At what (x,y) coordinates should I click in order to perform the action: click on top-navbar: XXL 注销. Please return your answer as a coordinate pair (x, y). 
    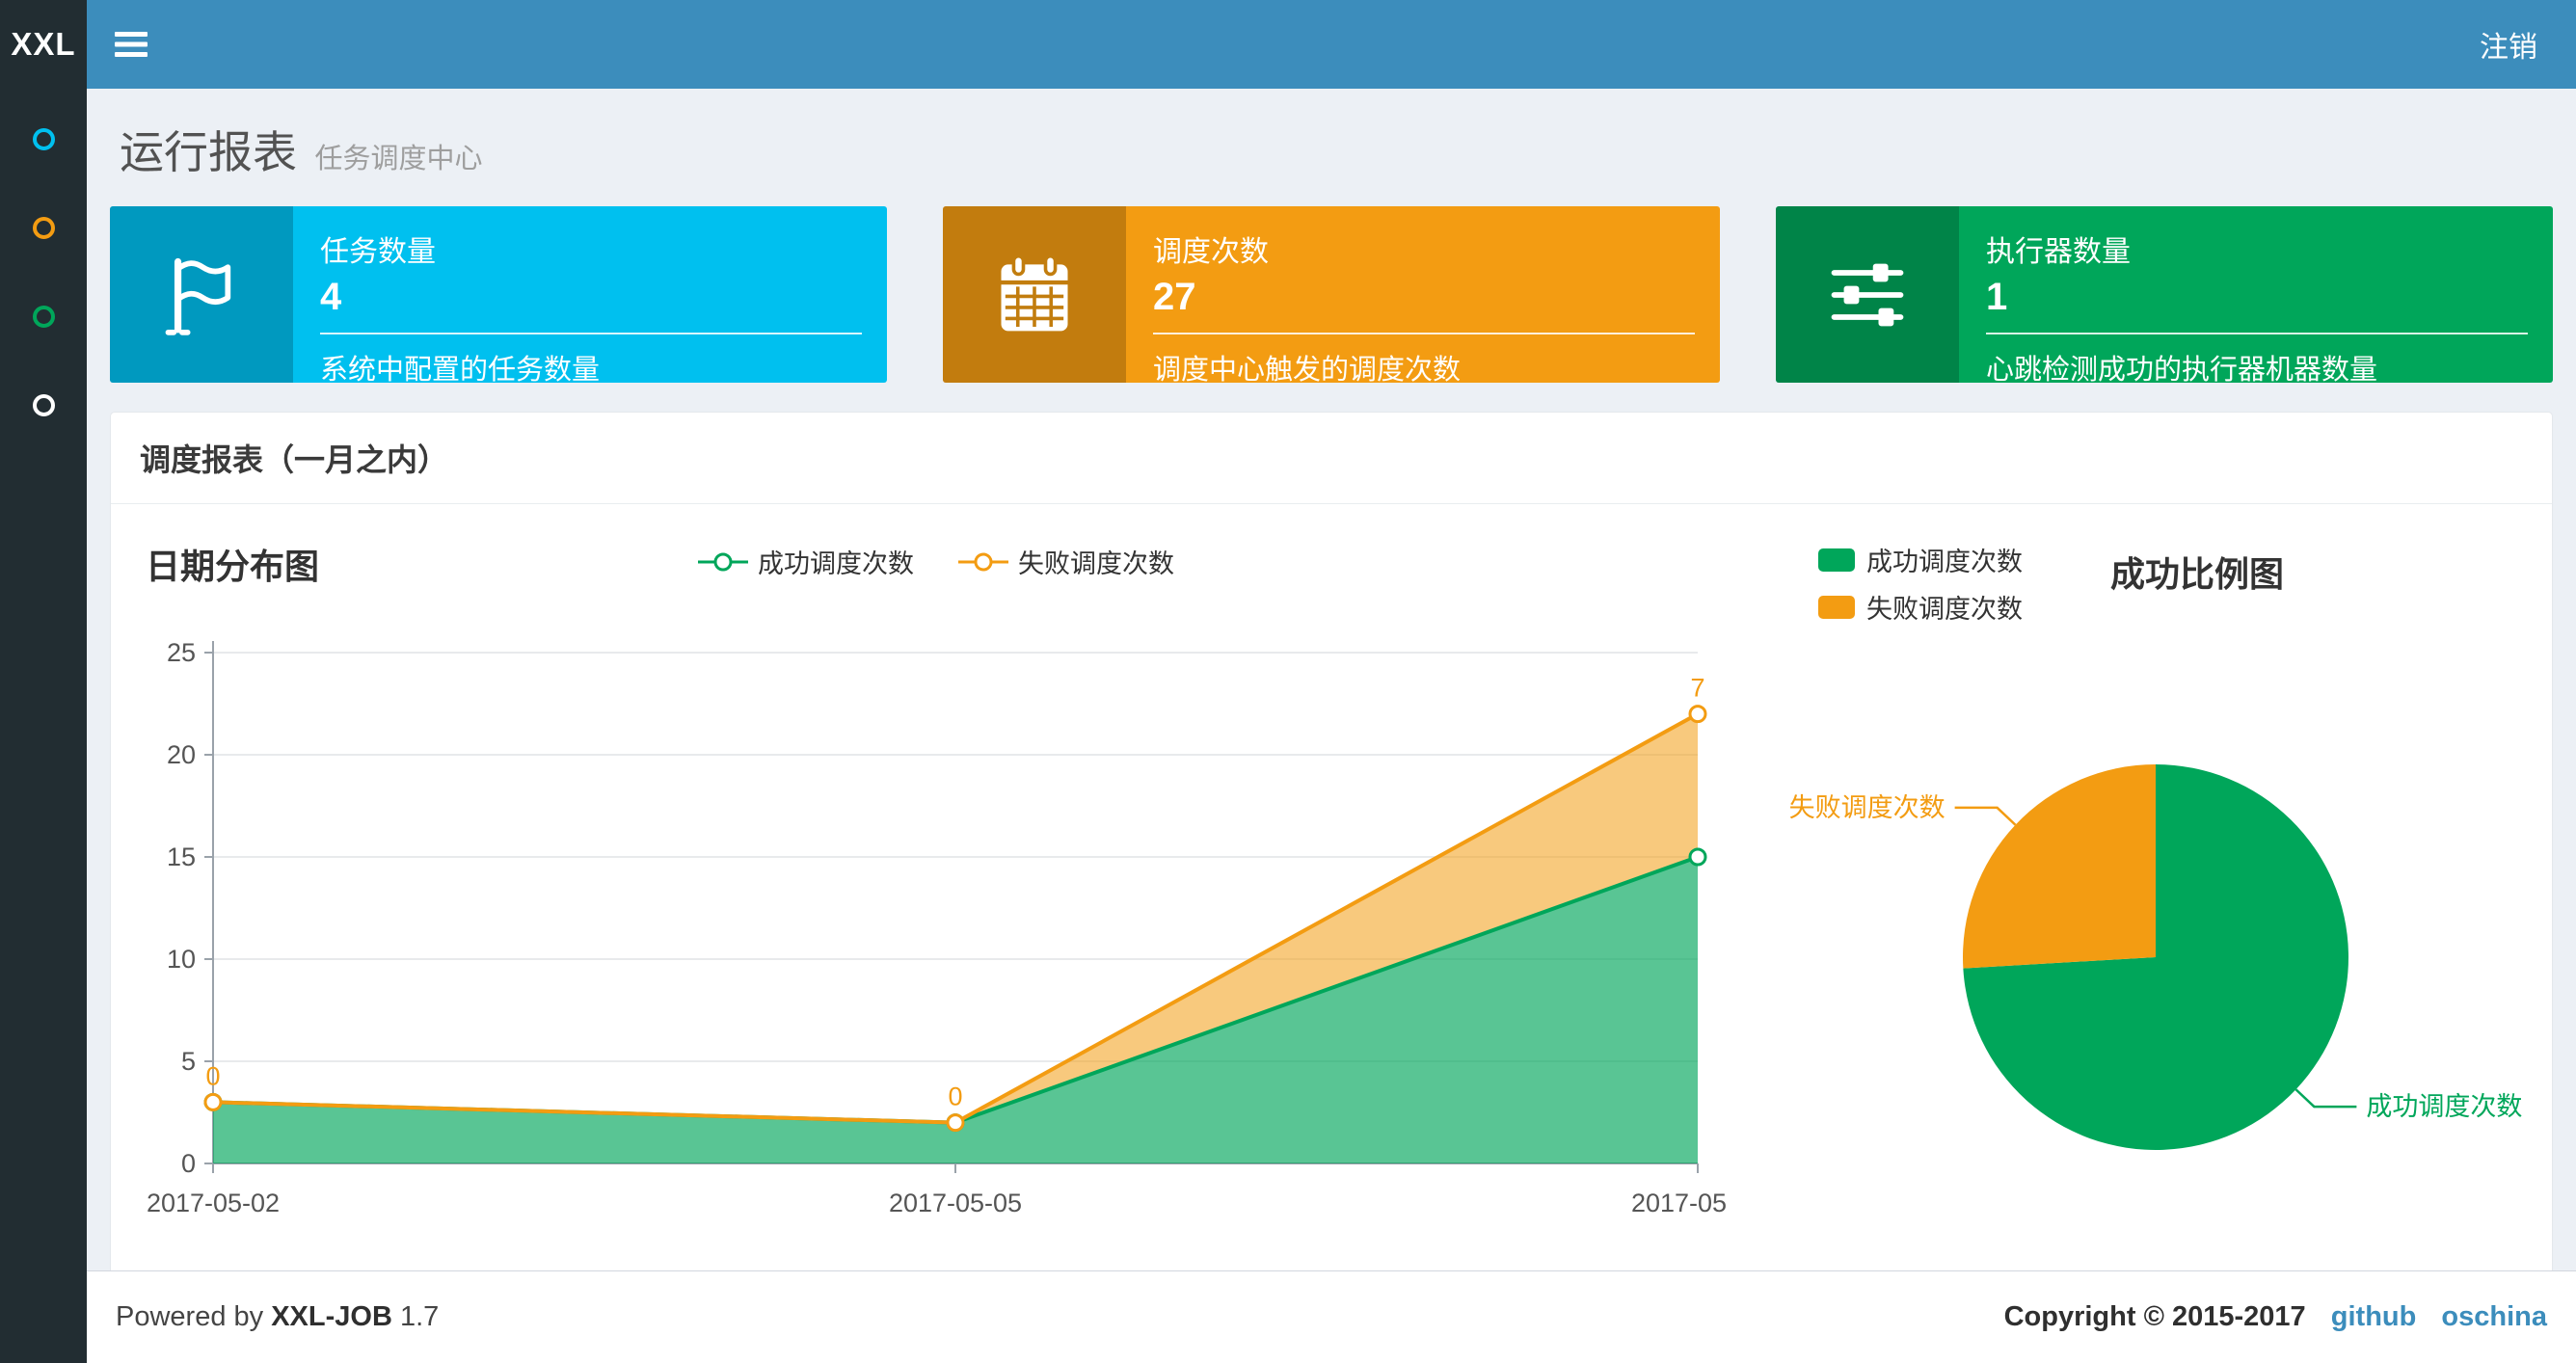
    Looking at the image, I should click on (1288, 44).